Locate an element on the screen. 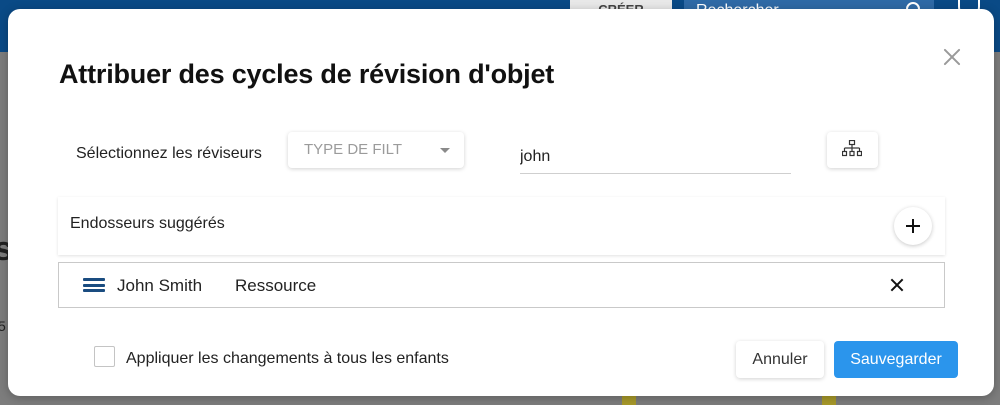 Image resolution: width=1000 pixels, height=405 pixels. reviewer-search-input is located at coordinates (655, 157).